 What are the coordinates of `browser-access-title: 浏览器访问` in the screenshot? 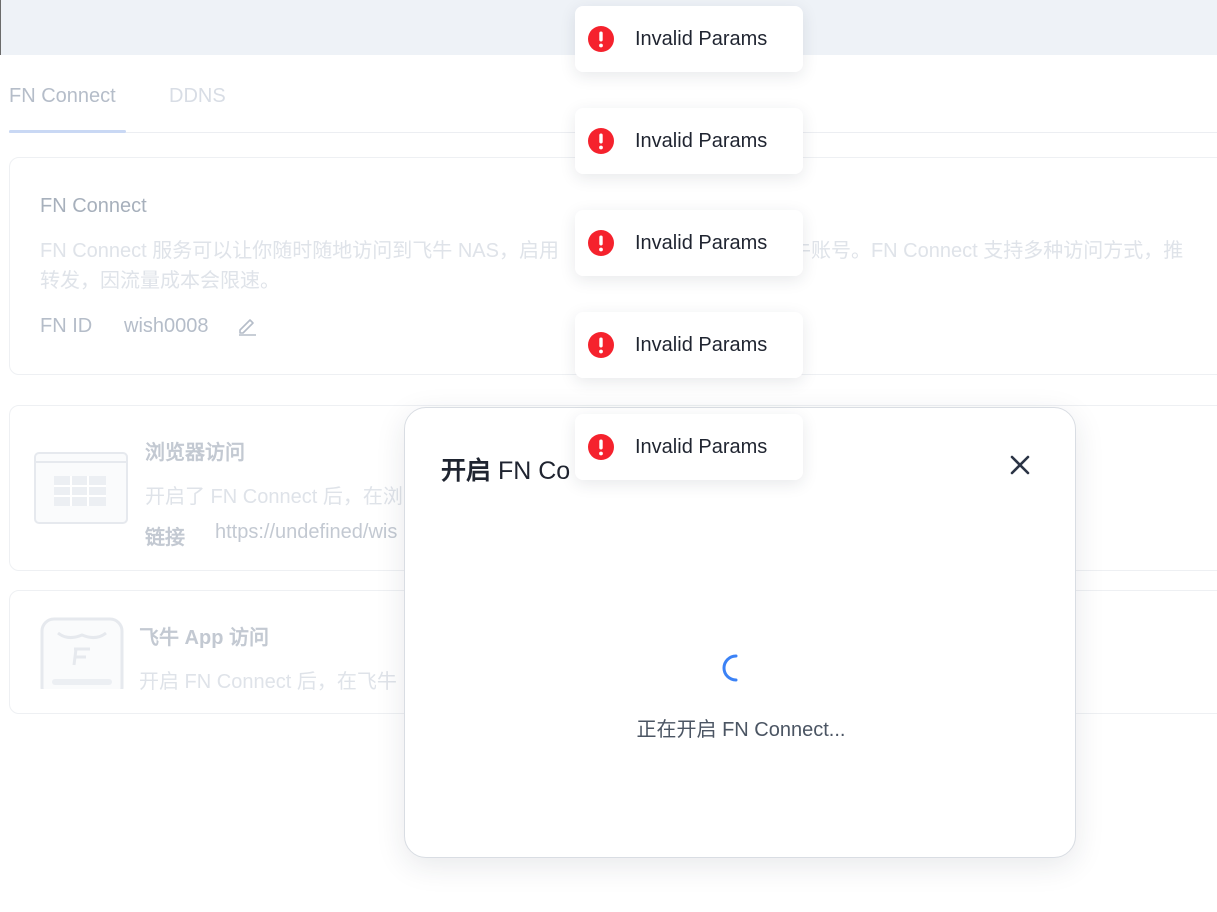 It's located at (195, 453).